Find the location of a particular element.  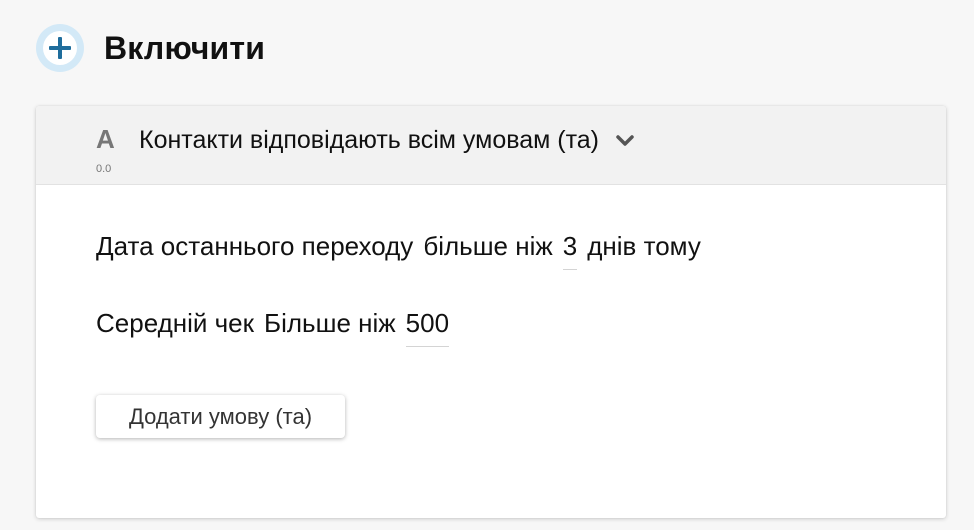

condition-unit: днів тому is located at coordinates (644, 246).